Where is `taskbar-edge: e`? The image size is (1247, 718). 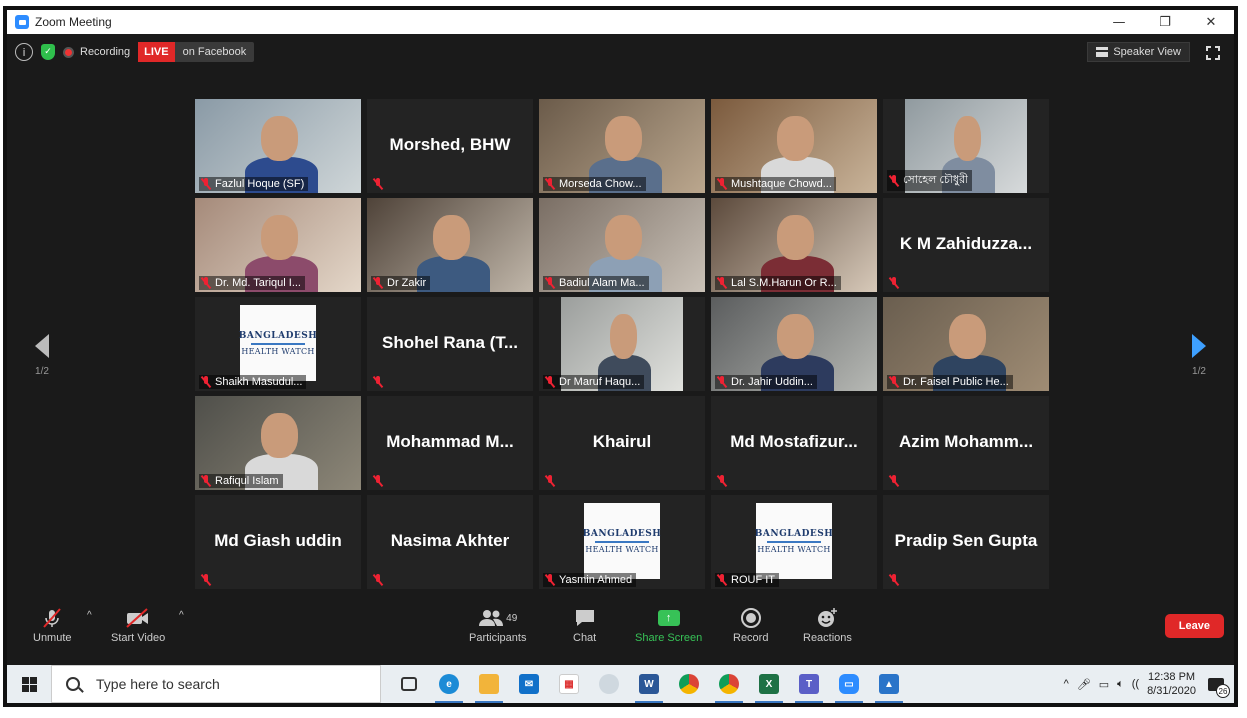
taskbar-edge: e is located at coordinates (449, 684).